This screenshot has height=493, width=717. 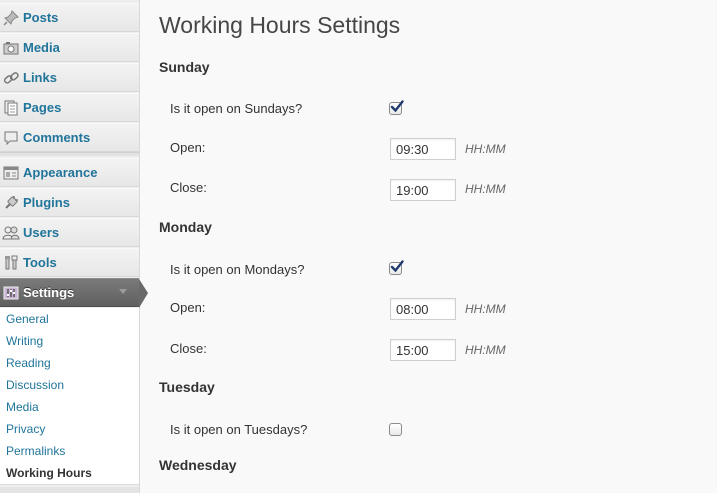 I want to click on sunday-open-checkbox, so click(x=396, y=107).